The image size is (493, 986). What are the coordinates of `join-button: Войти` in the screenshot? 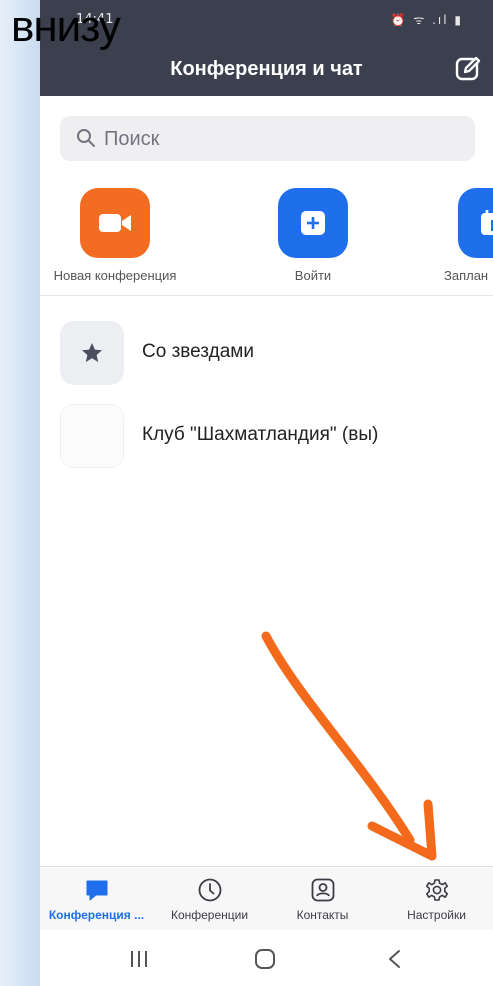 It's located at (313, 235).